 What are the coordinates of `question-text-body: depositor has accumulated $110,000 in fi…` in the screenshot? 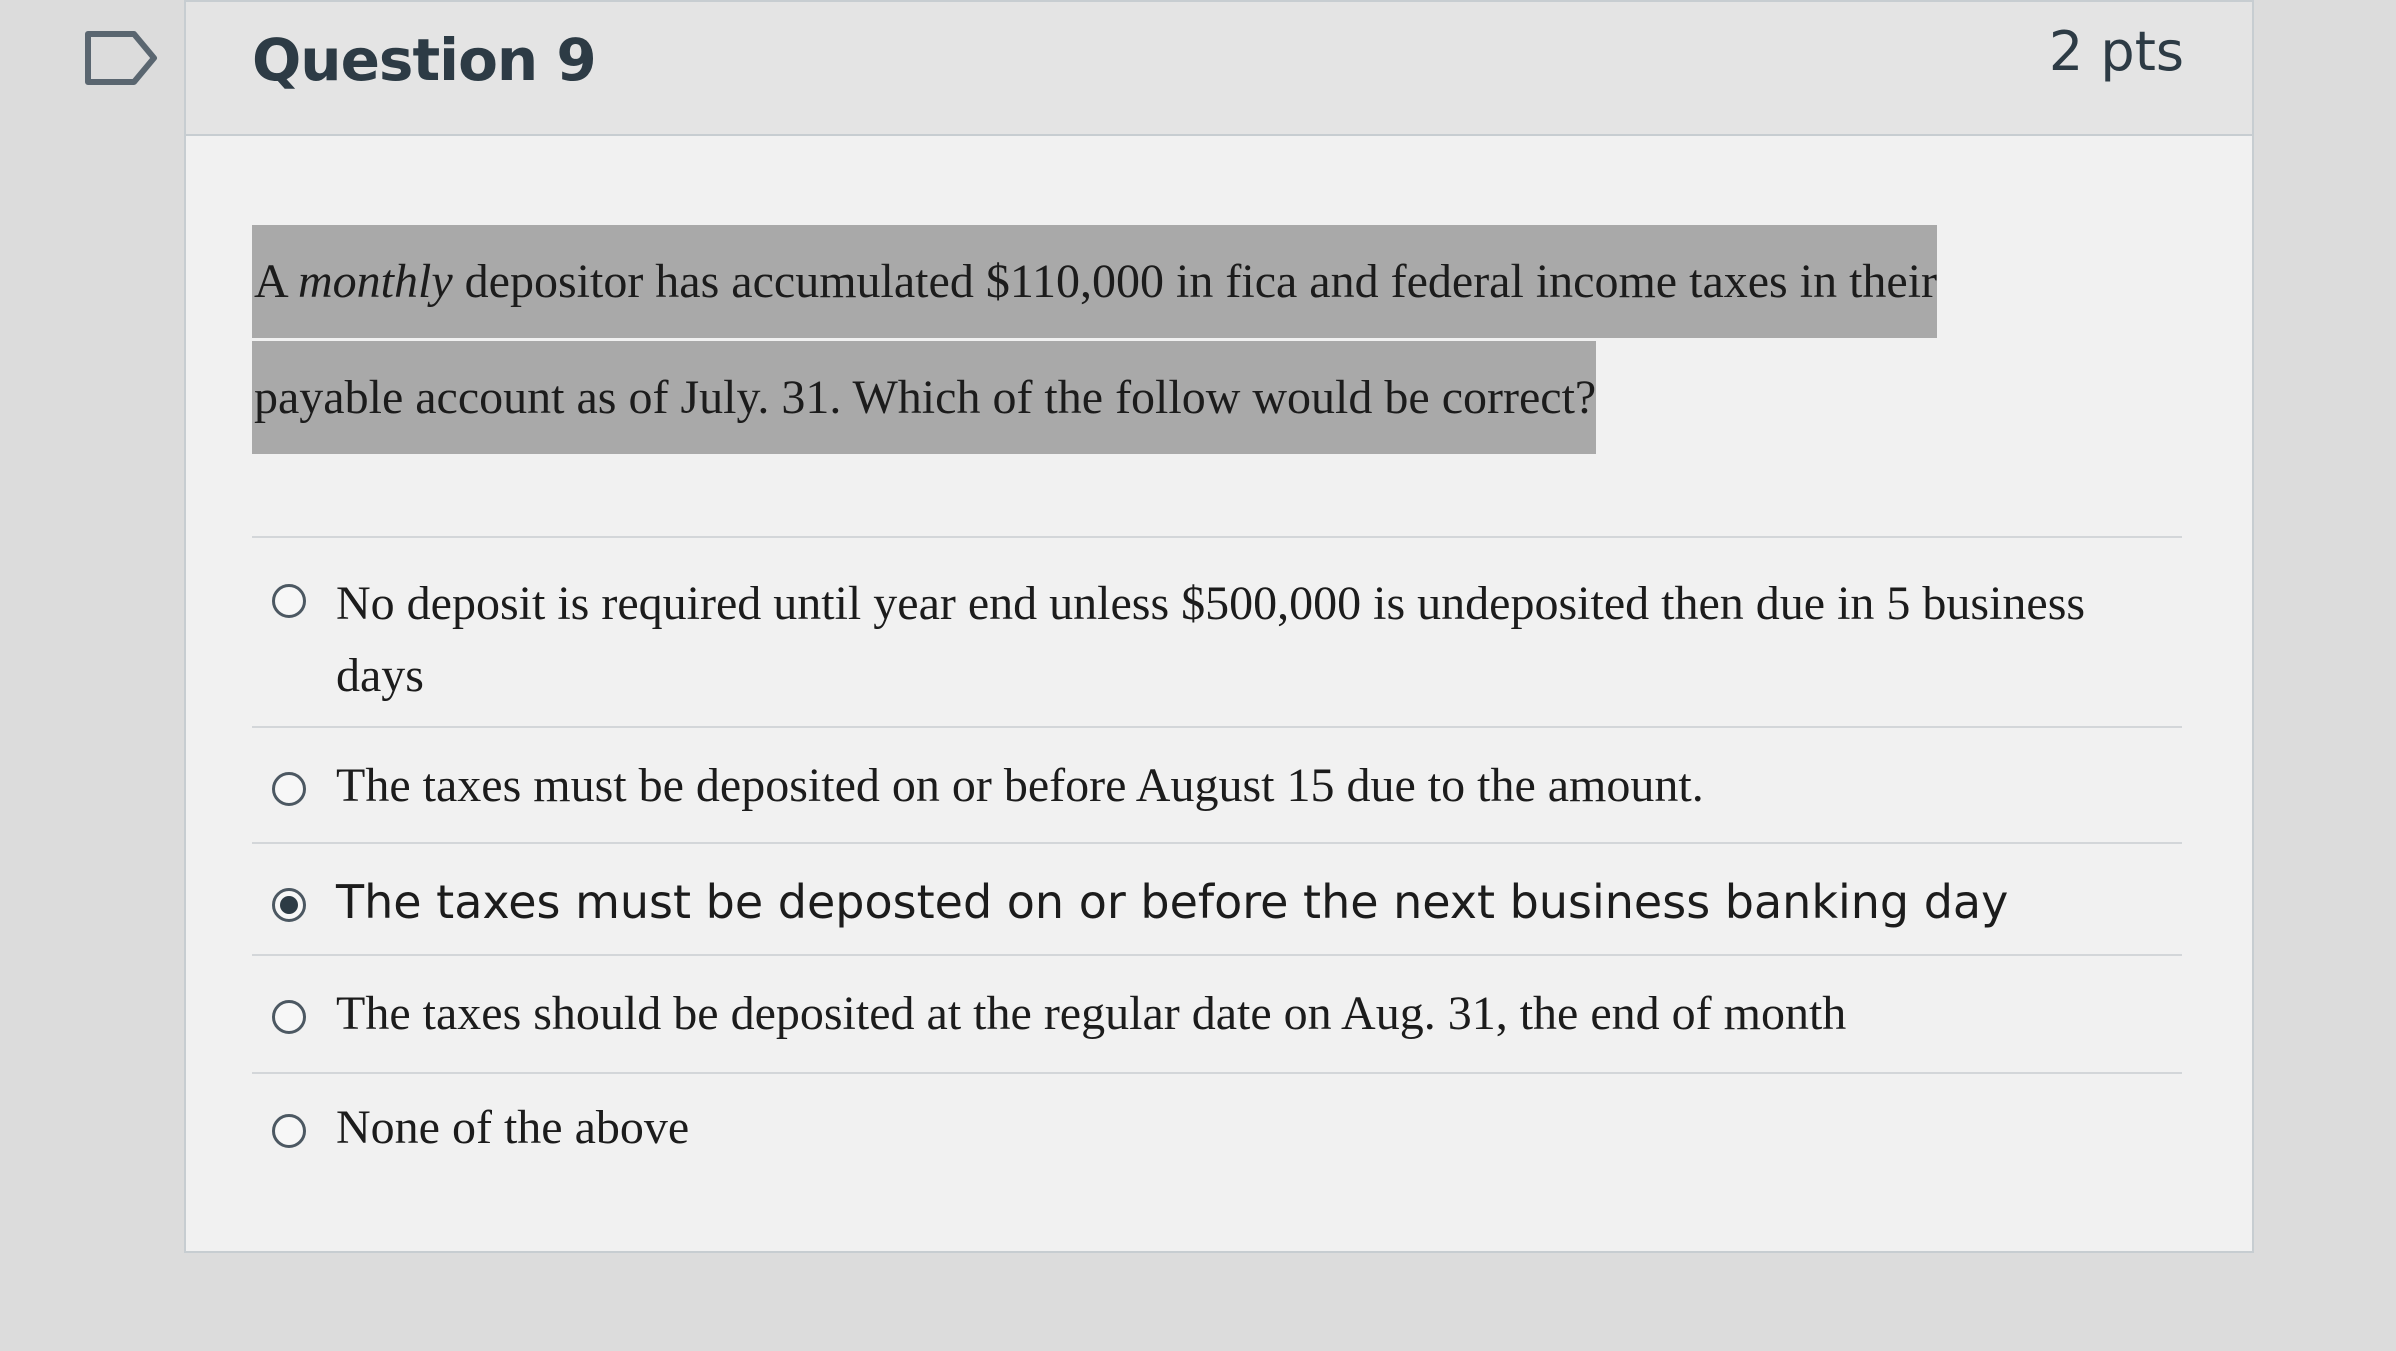 It's located at (1096, 339).